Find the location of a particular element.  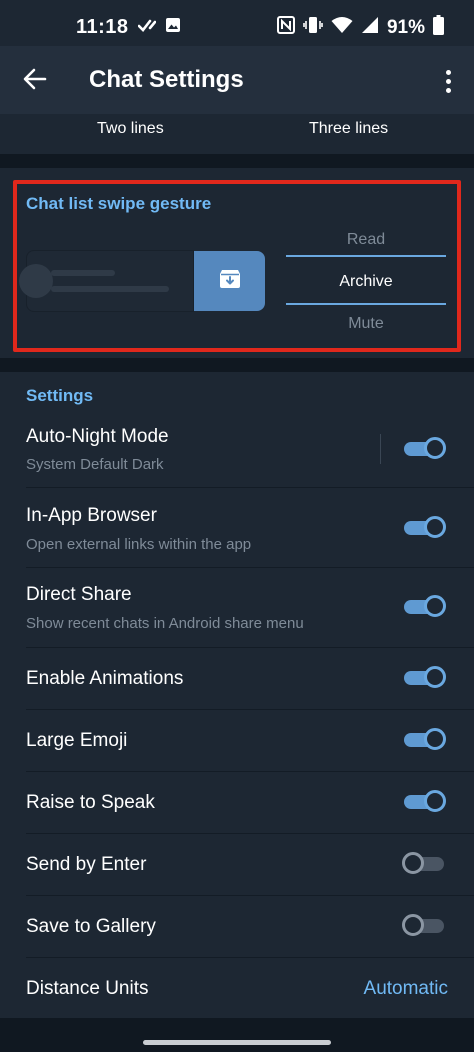

gesture-nav-handle is located at coordinates (237, 1042).